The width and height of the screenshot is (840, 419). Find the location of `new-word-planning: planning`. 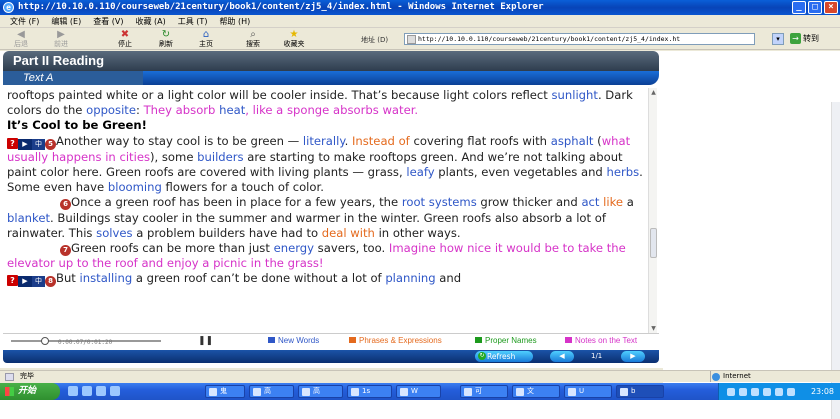

new-word-planning: planning is located at coordinates (410, 278).